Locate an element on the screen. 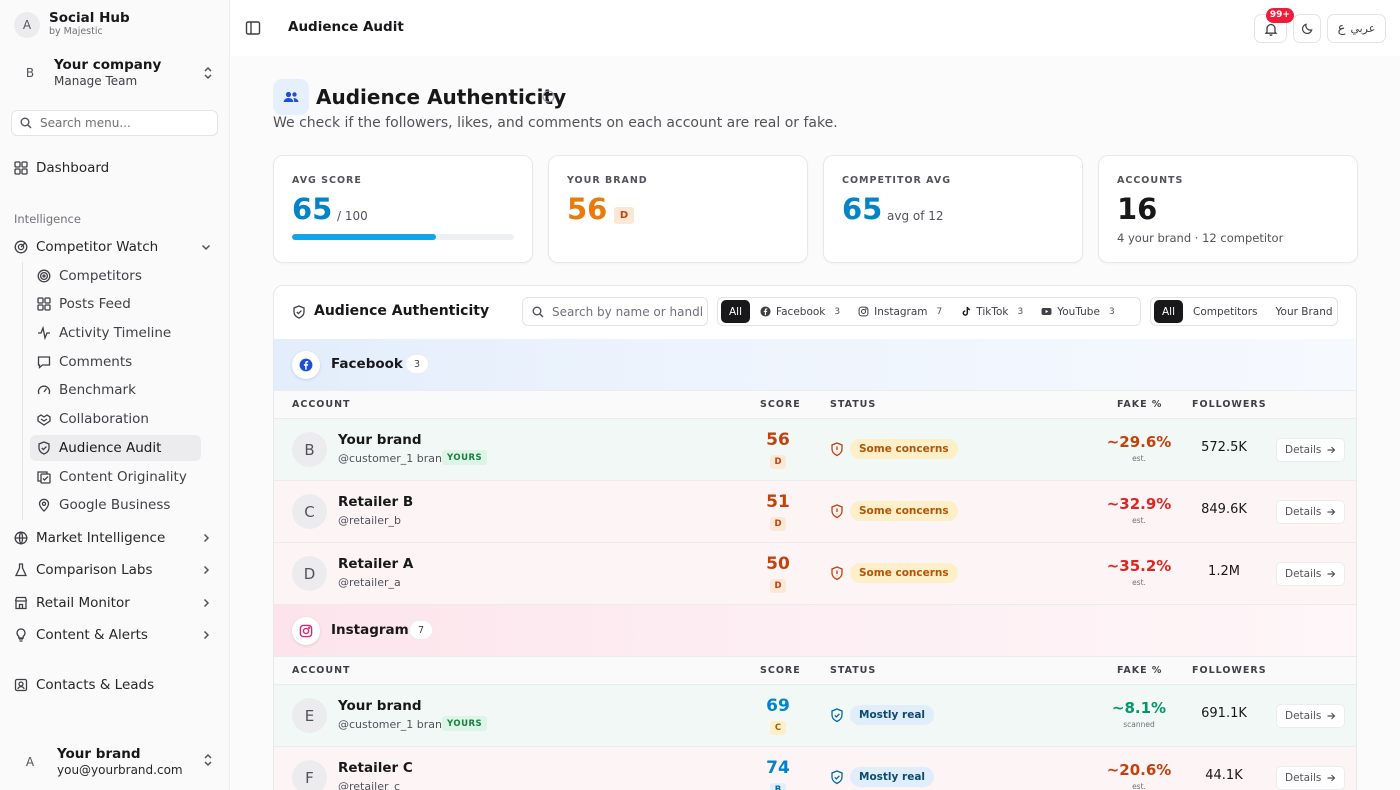  nav-comparison-labs: Comparison Labs is located at coordinates (117, 570).